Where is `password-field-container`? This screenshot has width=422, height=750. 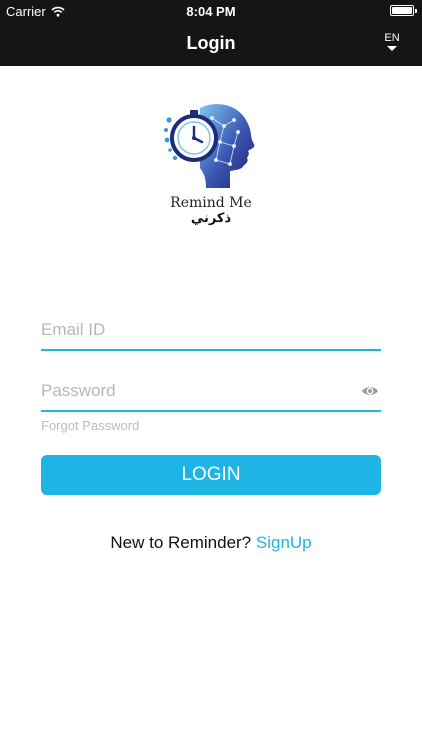
password-field-container is located at coordinates (211, 392).